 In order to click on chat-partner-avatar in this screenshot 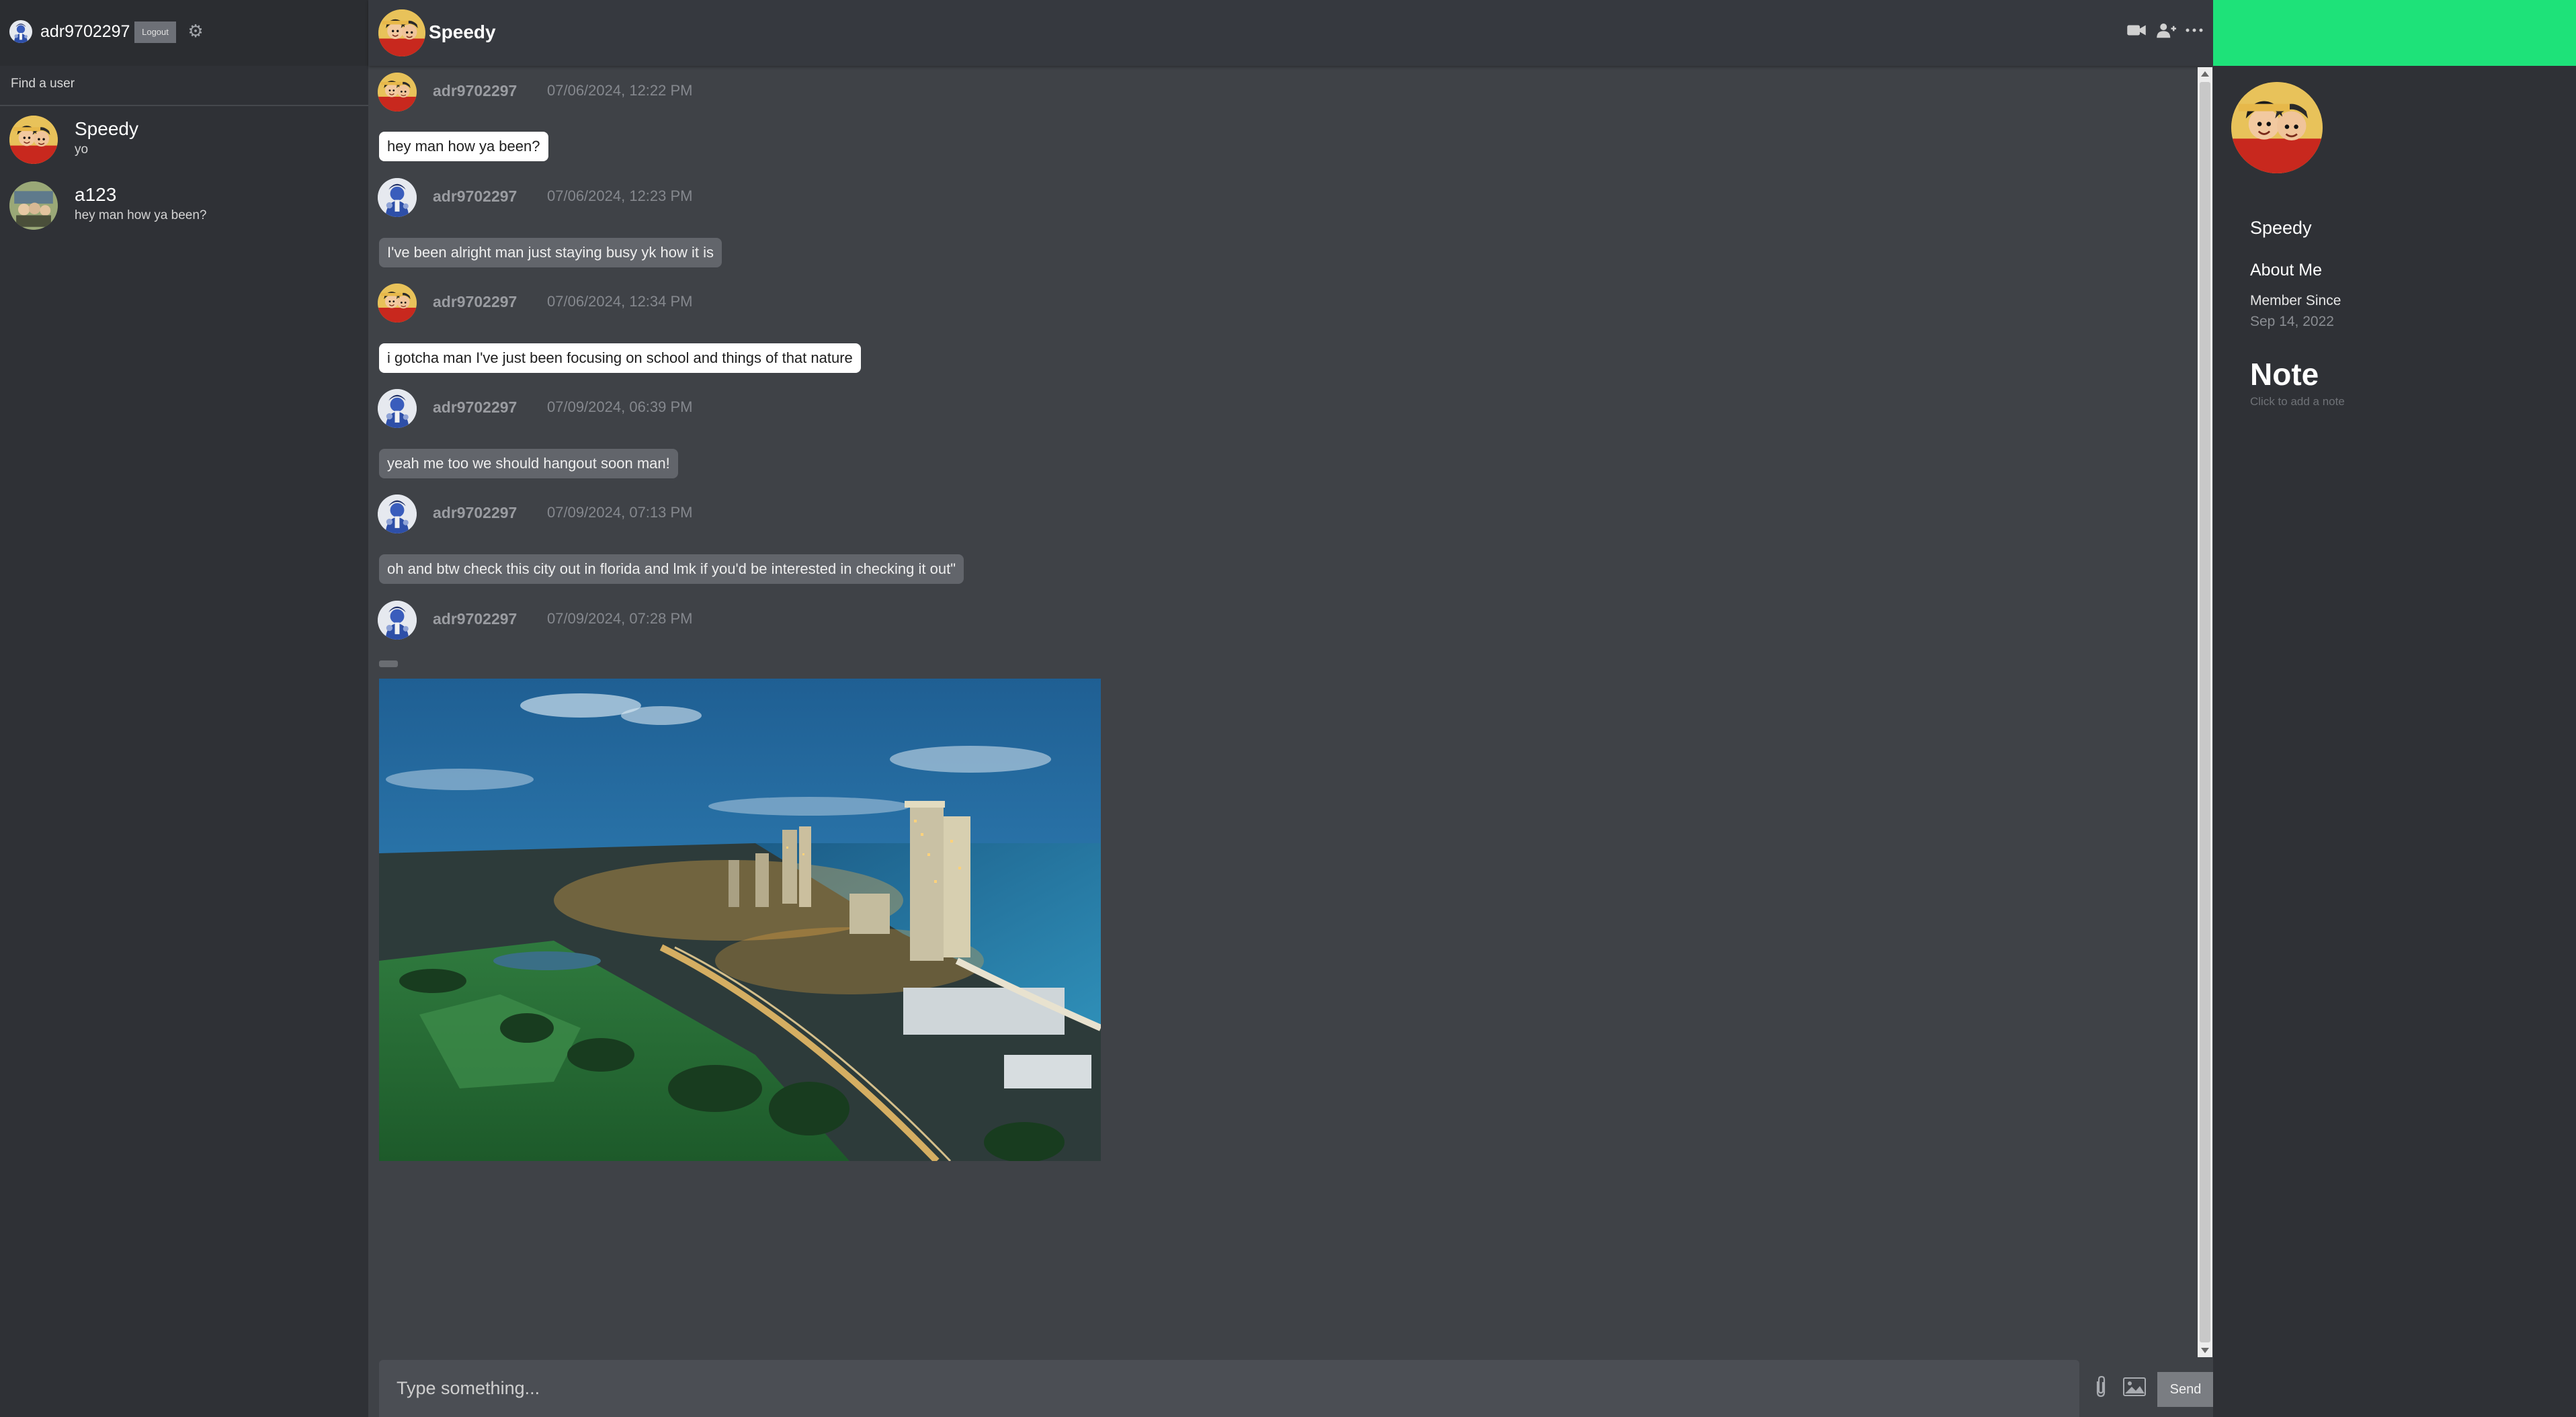, I will do `click(402, 32)`.